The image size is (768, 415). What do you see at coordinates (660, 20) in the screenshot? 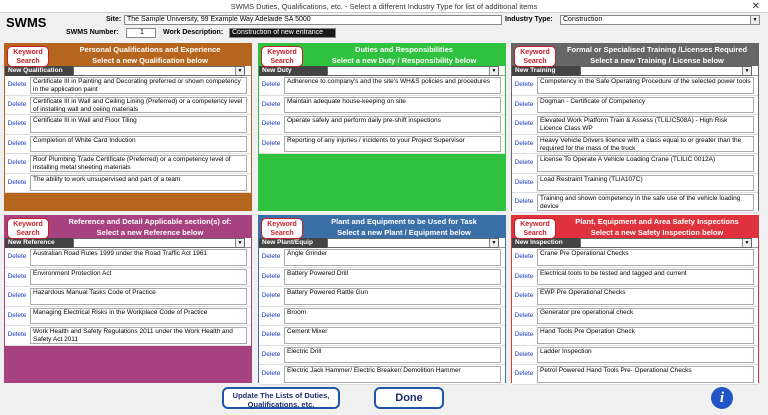
I see `industry-select: Construction ▼` at bounding box center [660, 20].